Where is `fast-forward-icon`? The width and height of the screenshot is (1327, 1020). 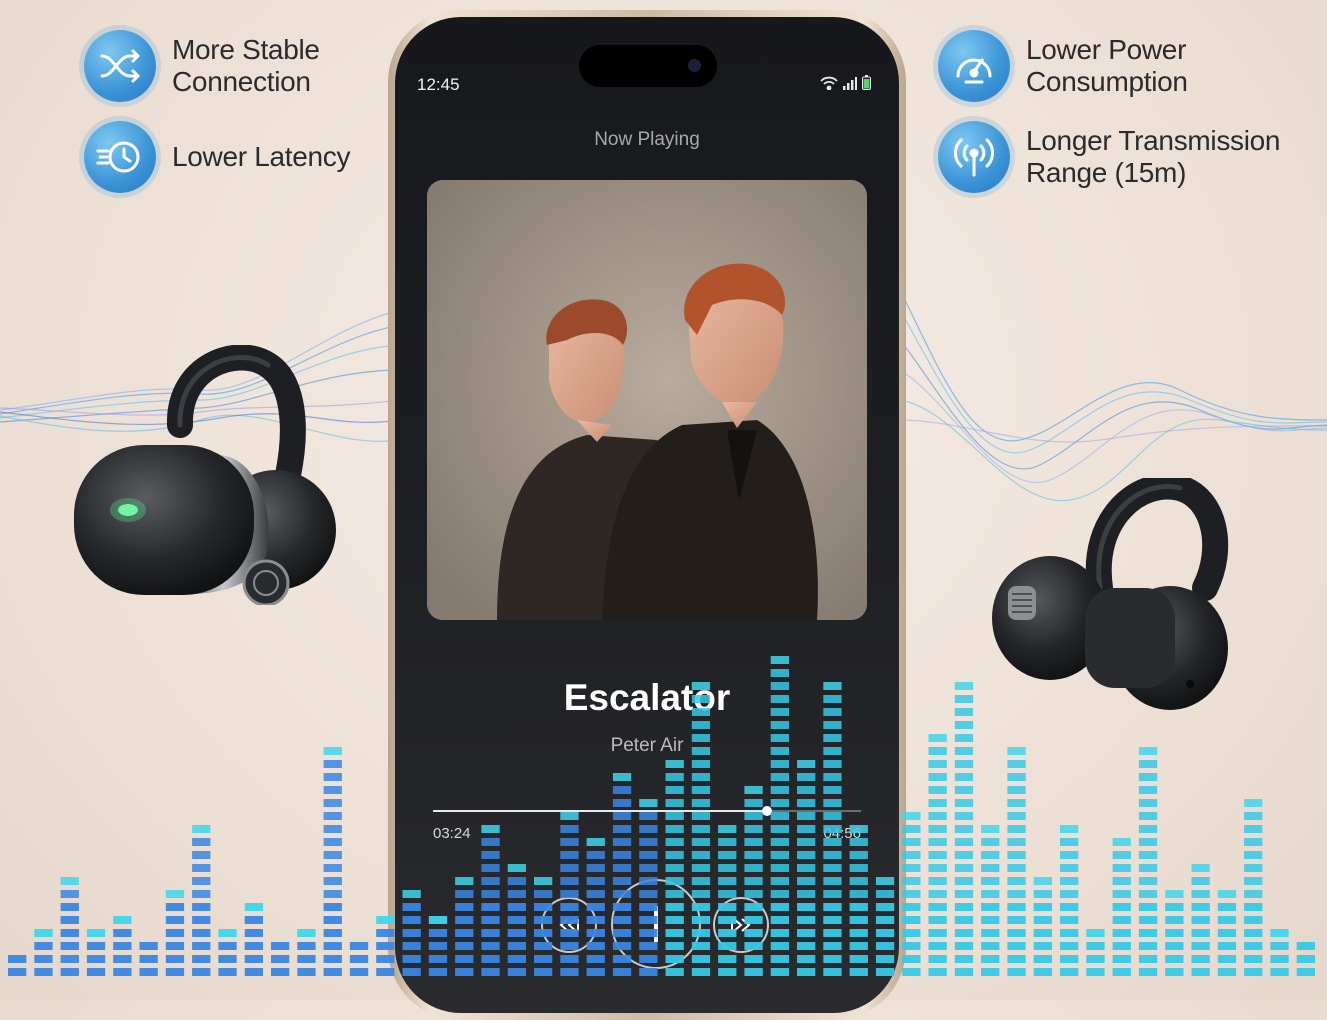 fast-forward-icon is located at coordinates (741, 925).